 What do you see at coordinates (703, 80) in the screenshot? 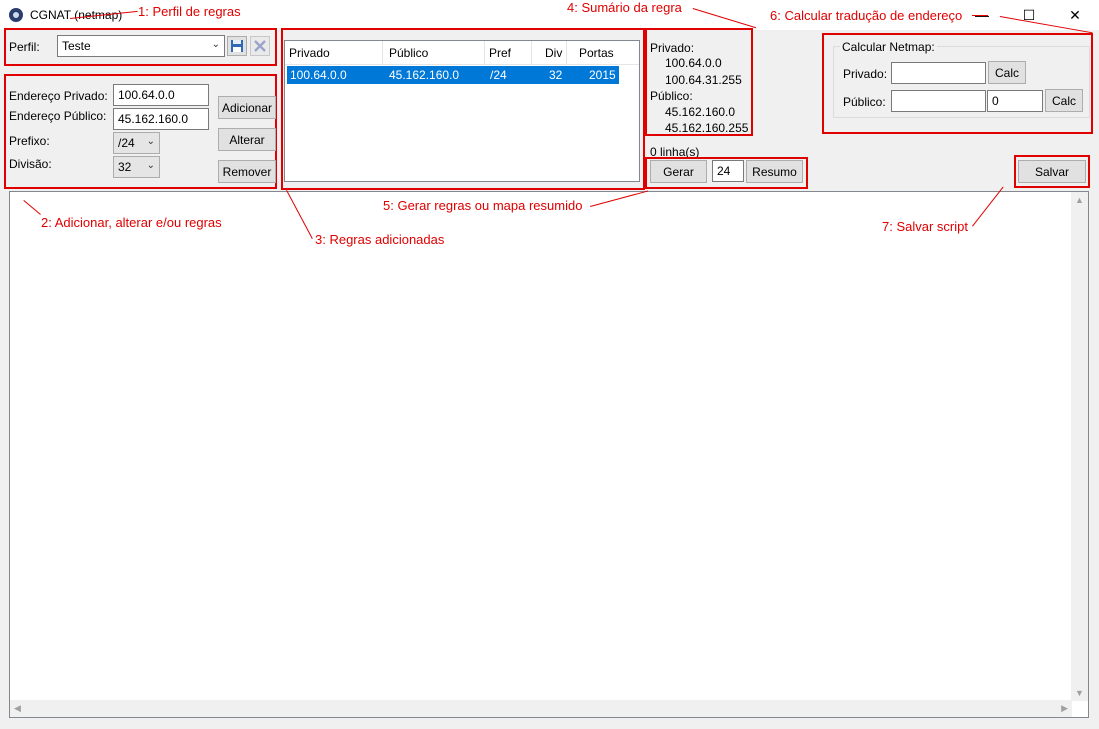
I see `summary-private-end: 100.64.31.255` at bounding box center [703, 80].